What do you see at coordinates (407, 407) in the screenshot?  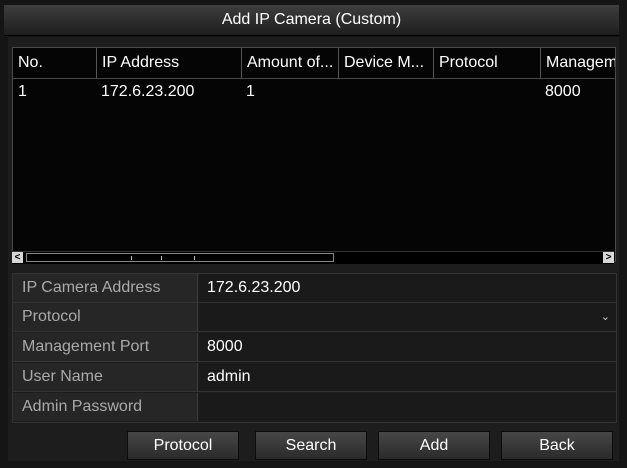 I see `admin-password-input` at bounding box center [407, 407].